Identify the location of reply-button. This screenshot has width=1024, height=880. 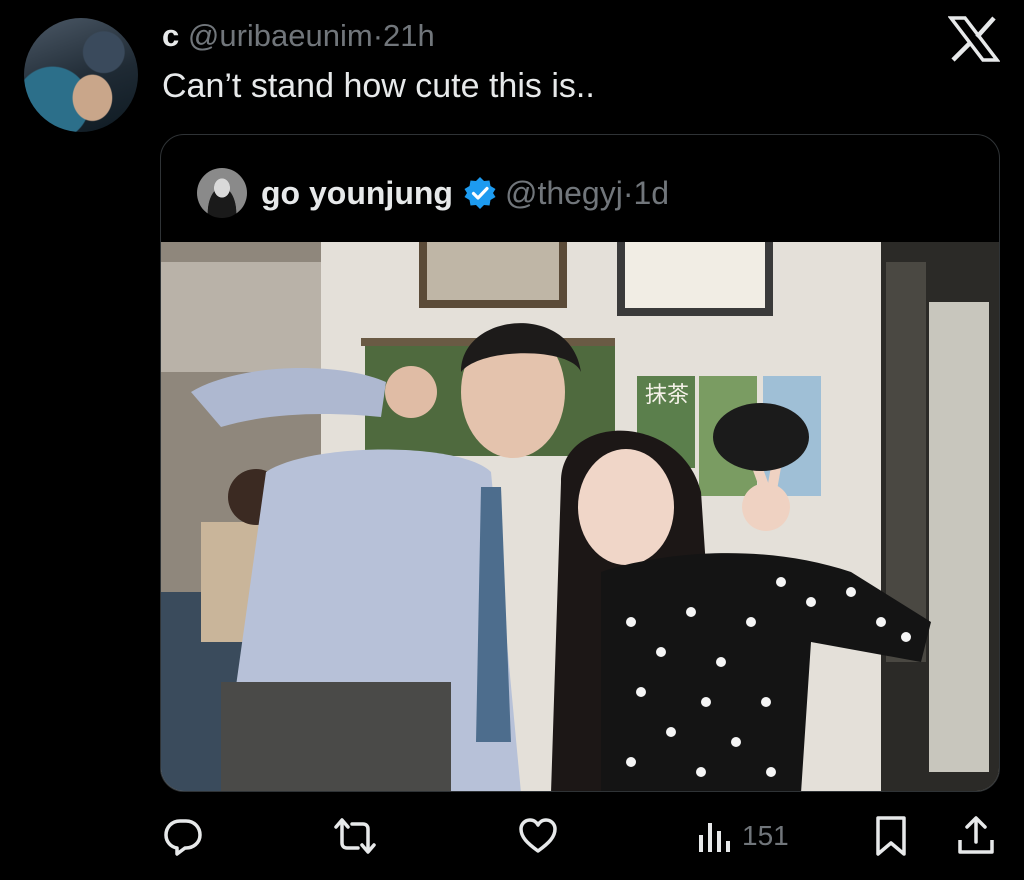
(183, 836).